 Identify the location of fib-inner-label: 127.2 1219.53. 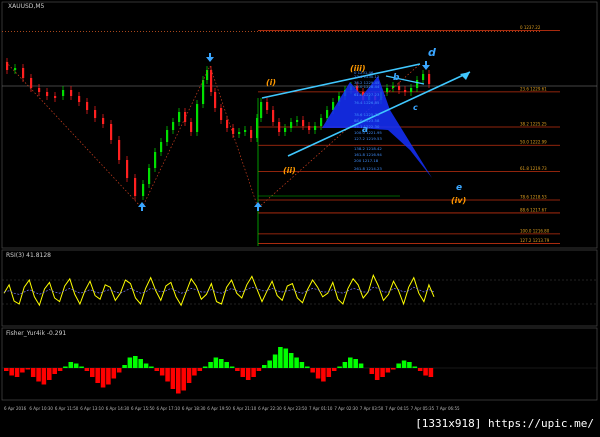
(368, 138).